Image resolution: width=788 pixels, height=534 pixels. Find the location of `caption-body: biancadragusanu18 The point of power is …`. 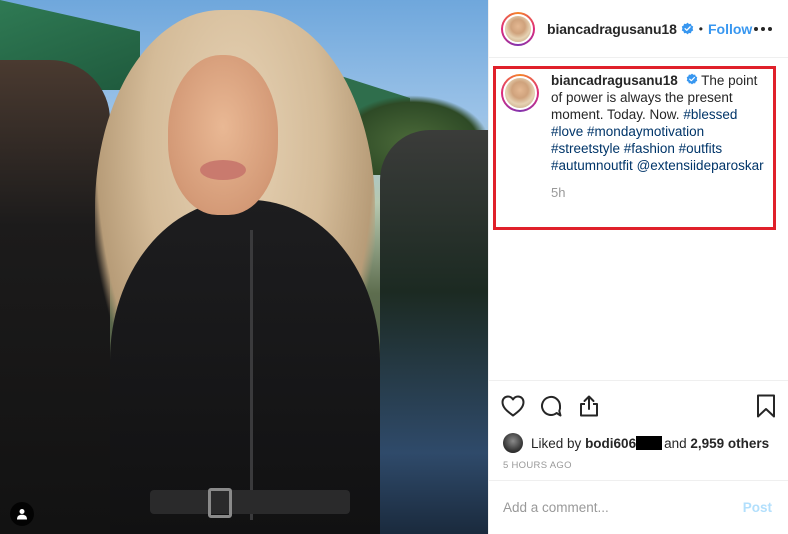

caption-body: biancadragusanu18 The point of power is … is located at coordinates (661, 136).